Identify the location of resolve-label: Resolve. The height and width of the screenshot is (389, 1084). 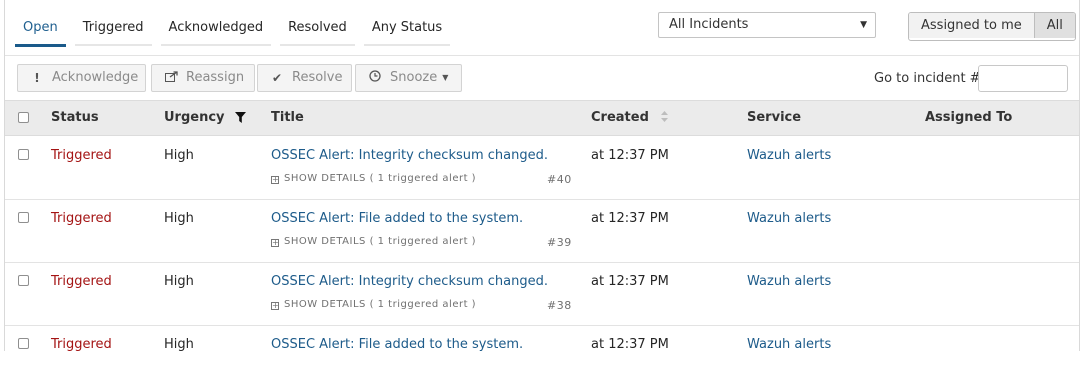
(317, 77).